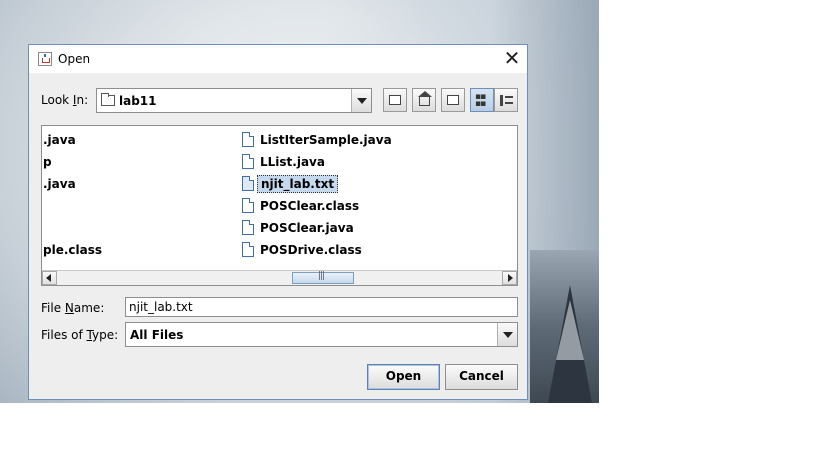 This screenshot has width=819, height=460. I want to click on home-icon, so click(425, 98).